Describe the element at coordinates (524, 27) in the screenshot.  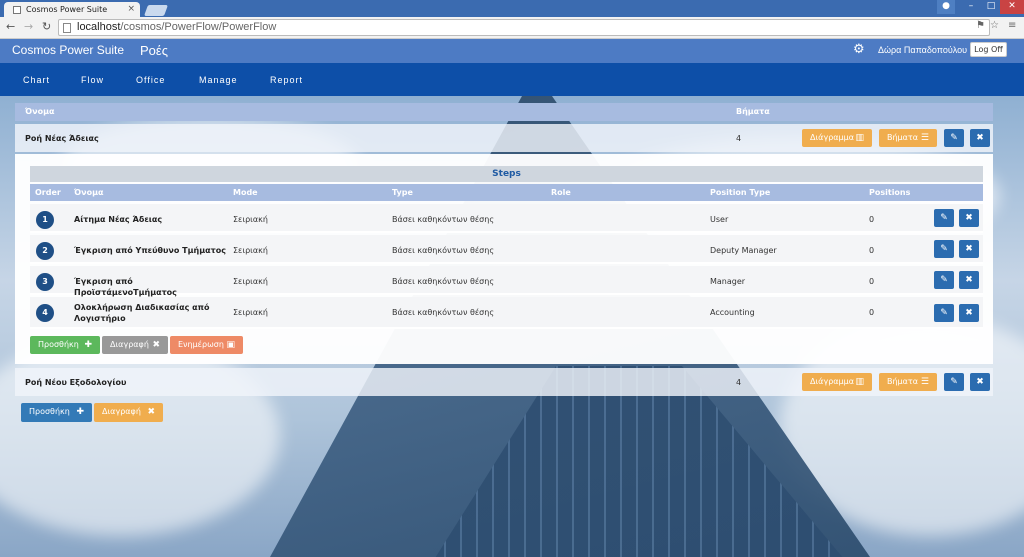
I see `url-input: localhost/cosmos/PowerFlow/PowerFlow` at that location.